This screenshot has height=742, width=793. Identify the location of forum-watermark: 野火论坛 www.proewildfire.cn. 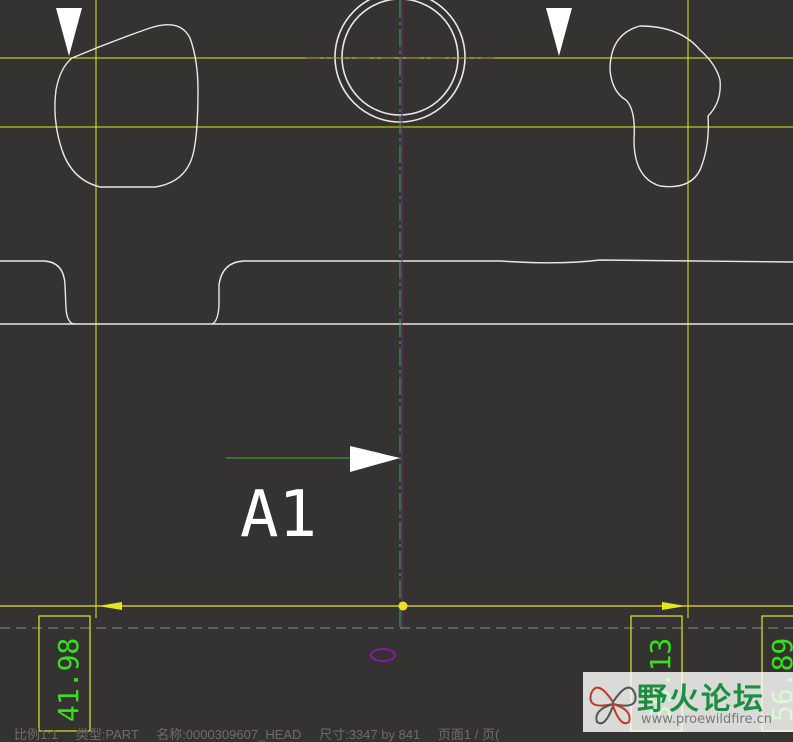
(688, 702).